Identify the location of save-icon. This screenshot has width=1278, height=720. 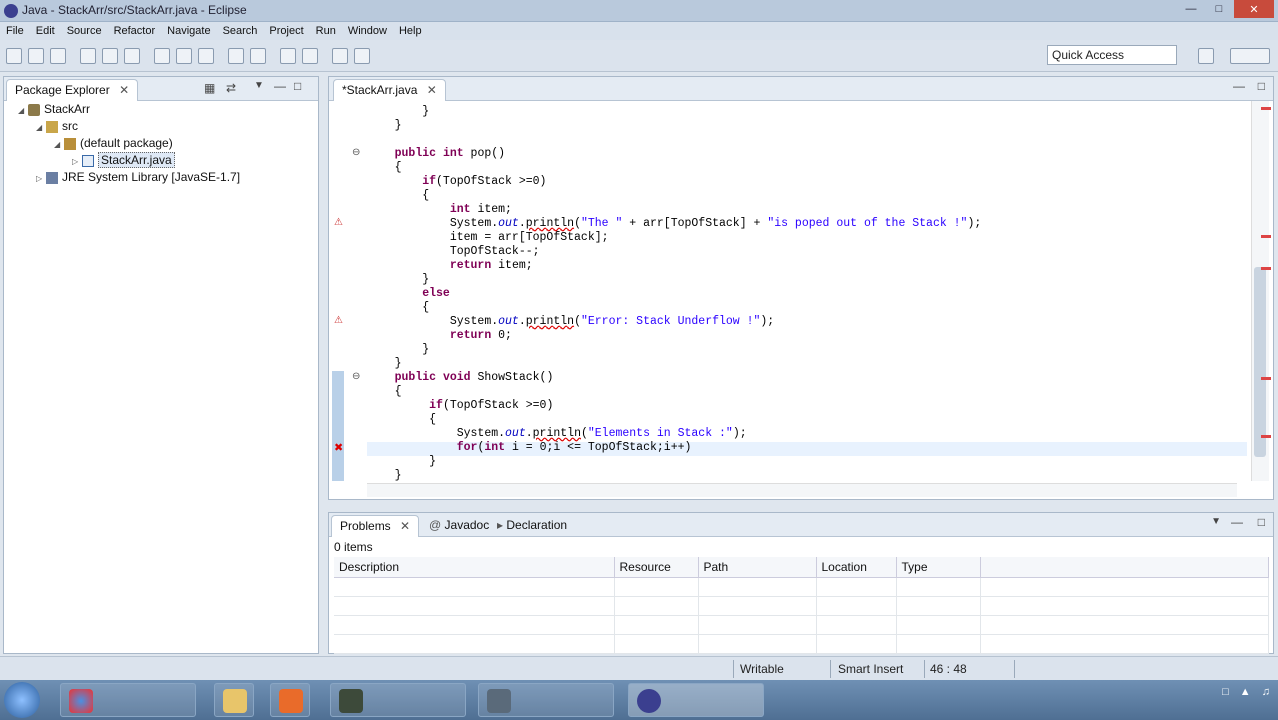
(36, 56).